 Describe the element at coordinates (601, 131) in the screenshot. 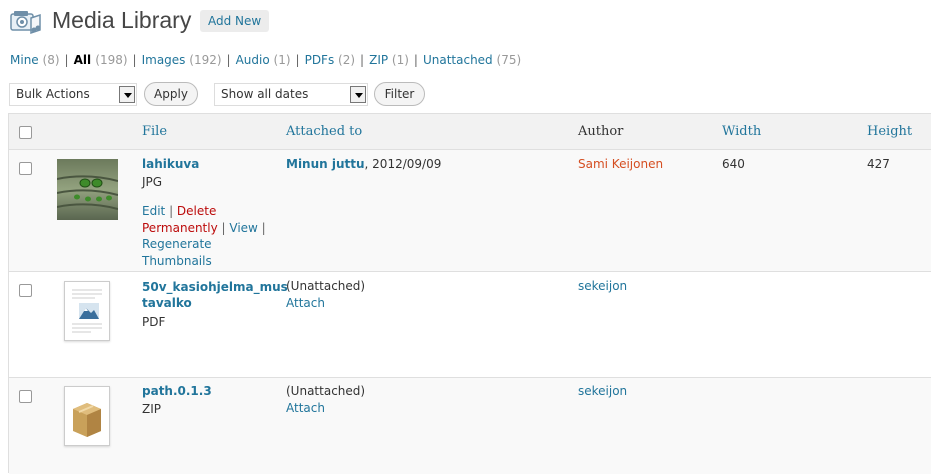

I see `column-author: Author` at that location.